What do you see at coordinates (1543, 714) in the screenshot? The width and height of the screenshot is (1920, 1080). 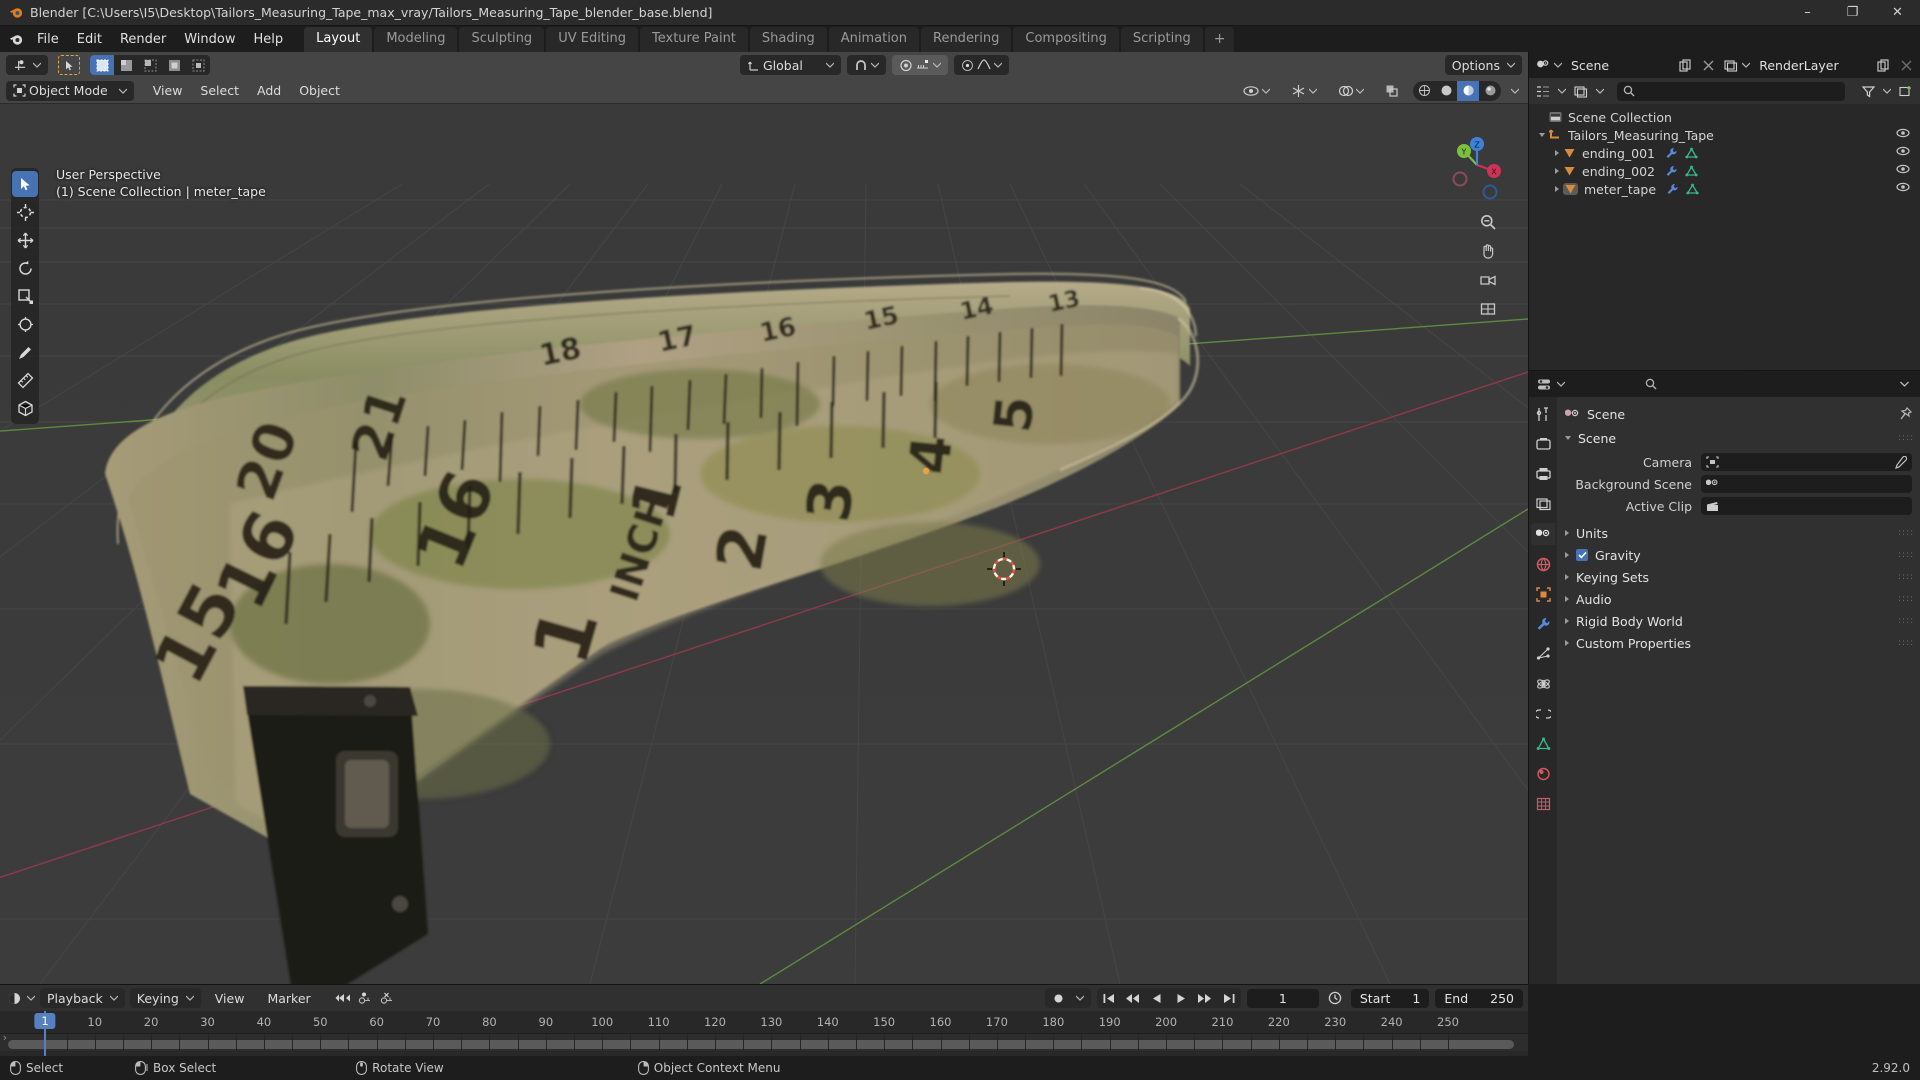 I see `properties-tab-constraints` at bounding box center [1543, 714].